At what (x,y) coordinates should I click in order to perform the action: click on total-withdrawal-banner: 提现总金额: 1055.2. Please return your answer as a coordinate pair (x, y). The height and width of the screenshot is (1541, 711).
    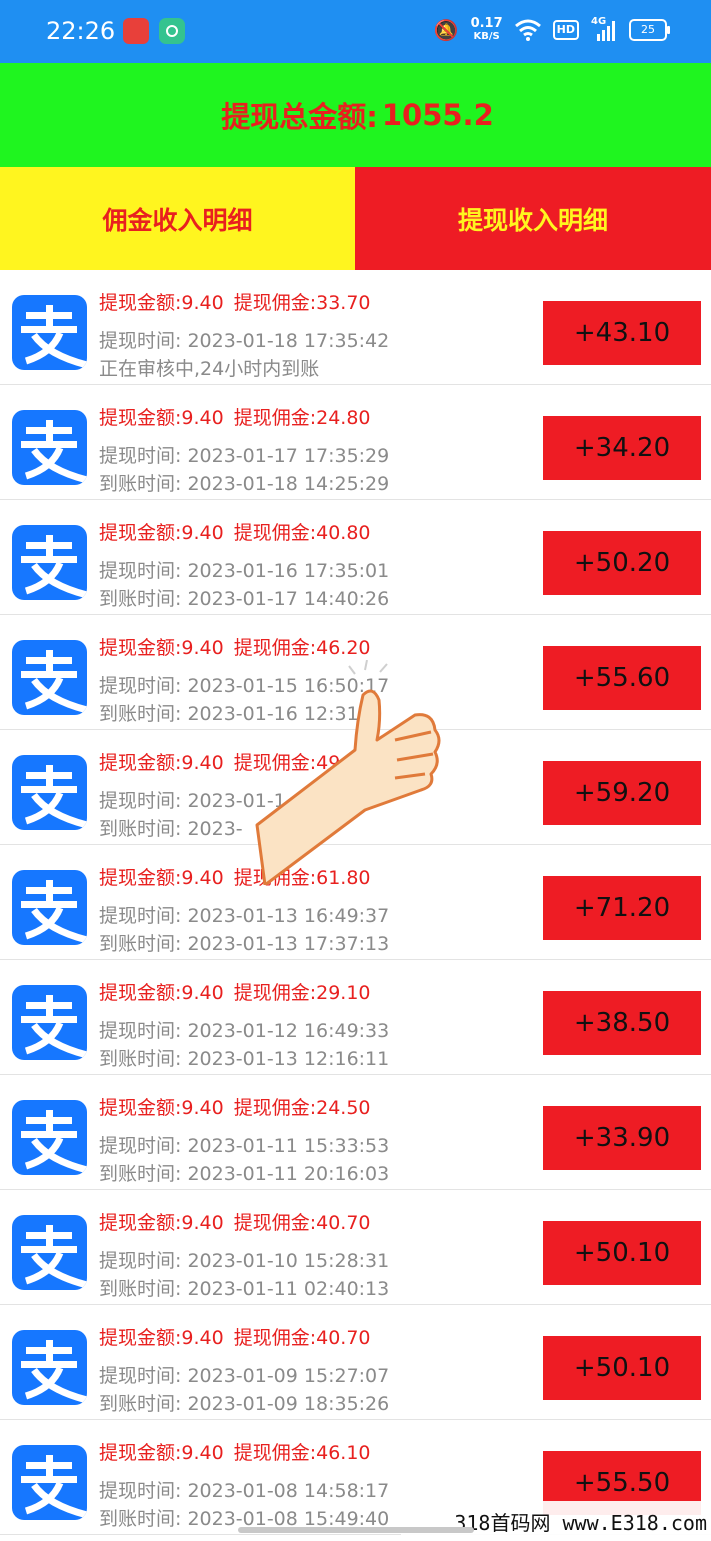
    Looking at the image, I should click on (355, 115).